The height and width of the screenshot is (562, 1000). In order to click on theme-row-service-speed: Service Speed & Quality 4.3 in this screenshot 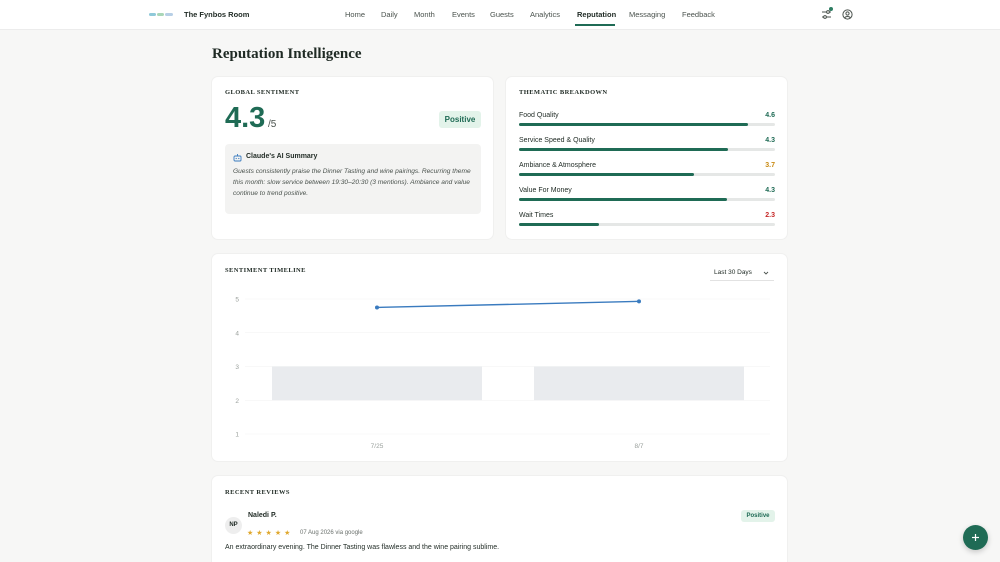, I will do `click(647, 147)`.